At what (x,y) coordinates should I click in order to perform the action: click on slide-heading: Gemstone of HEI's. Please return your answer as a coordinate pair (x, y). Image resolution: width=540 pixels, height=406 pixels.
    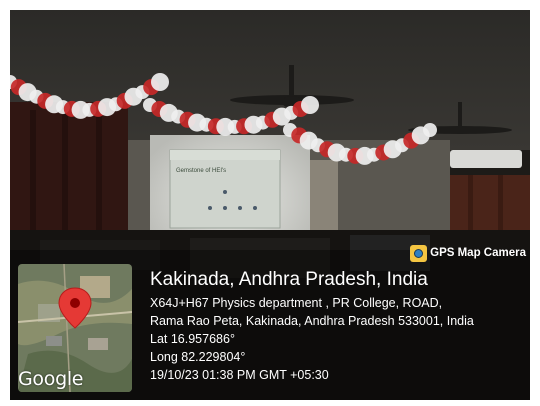
    Looking at the image, I should click on (201, 171).